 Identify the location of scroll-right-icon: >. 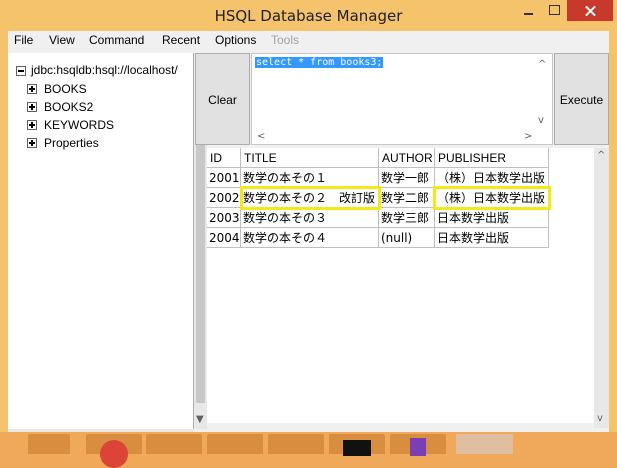
(528, 137).